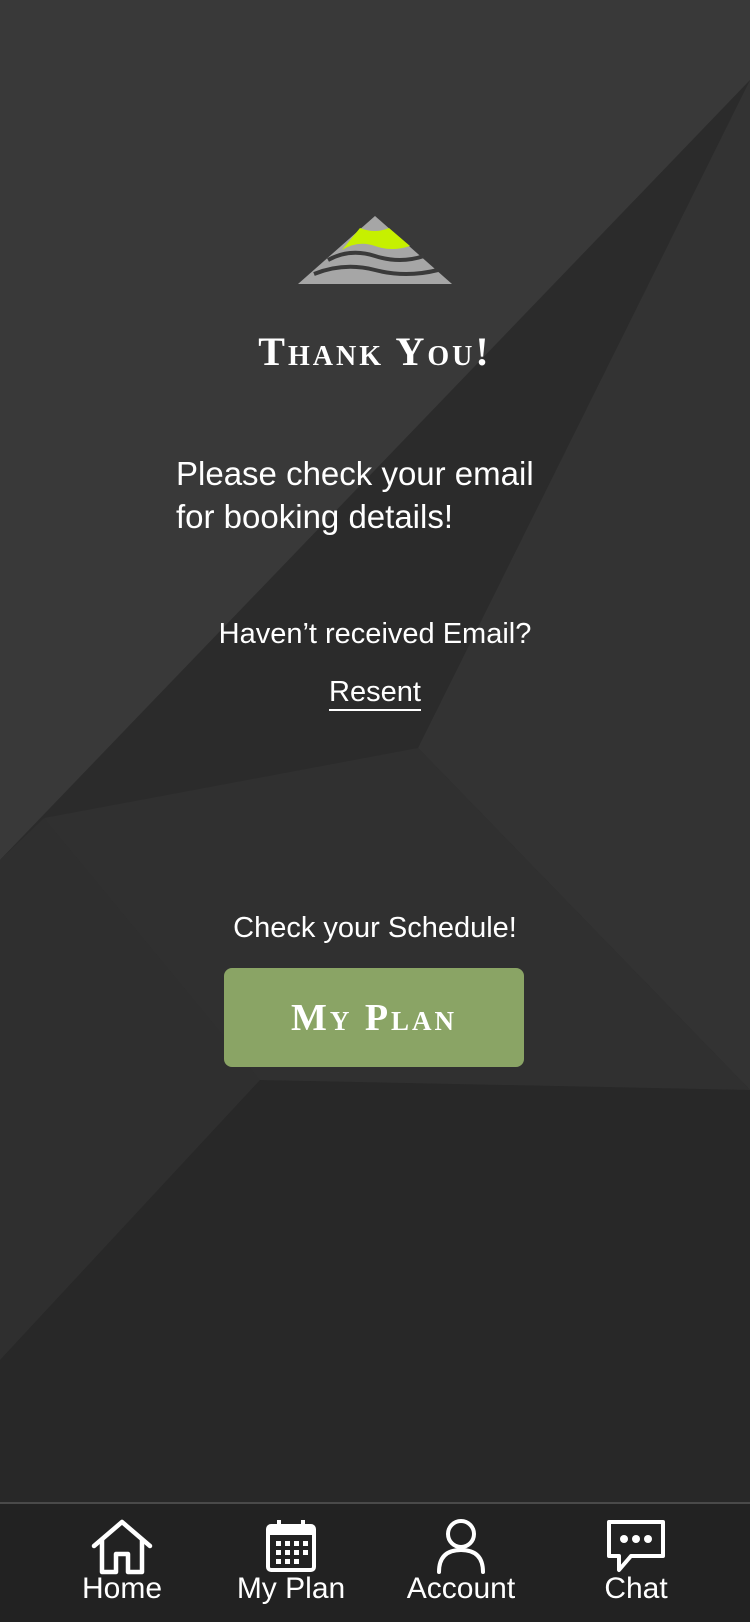 The image size is (750, 1622). I want to click on tab-my-plan: My Plan, so click(291, 1563).